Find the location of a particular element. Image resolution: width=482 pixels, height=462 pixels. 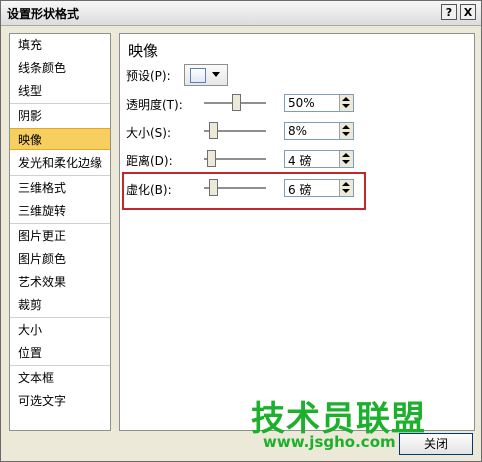

dialog-title: 设置形状格式 is located at coordinates (43, 14).